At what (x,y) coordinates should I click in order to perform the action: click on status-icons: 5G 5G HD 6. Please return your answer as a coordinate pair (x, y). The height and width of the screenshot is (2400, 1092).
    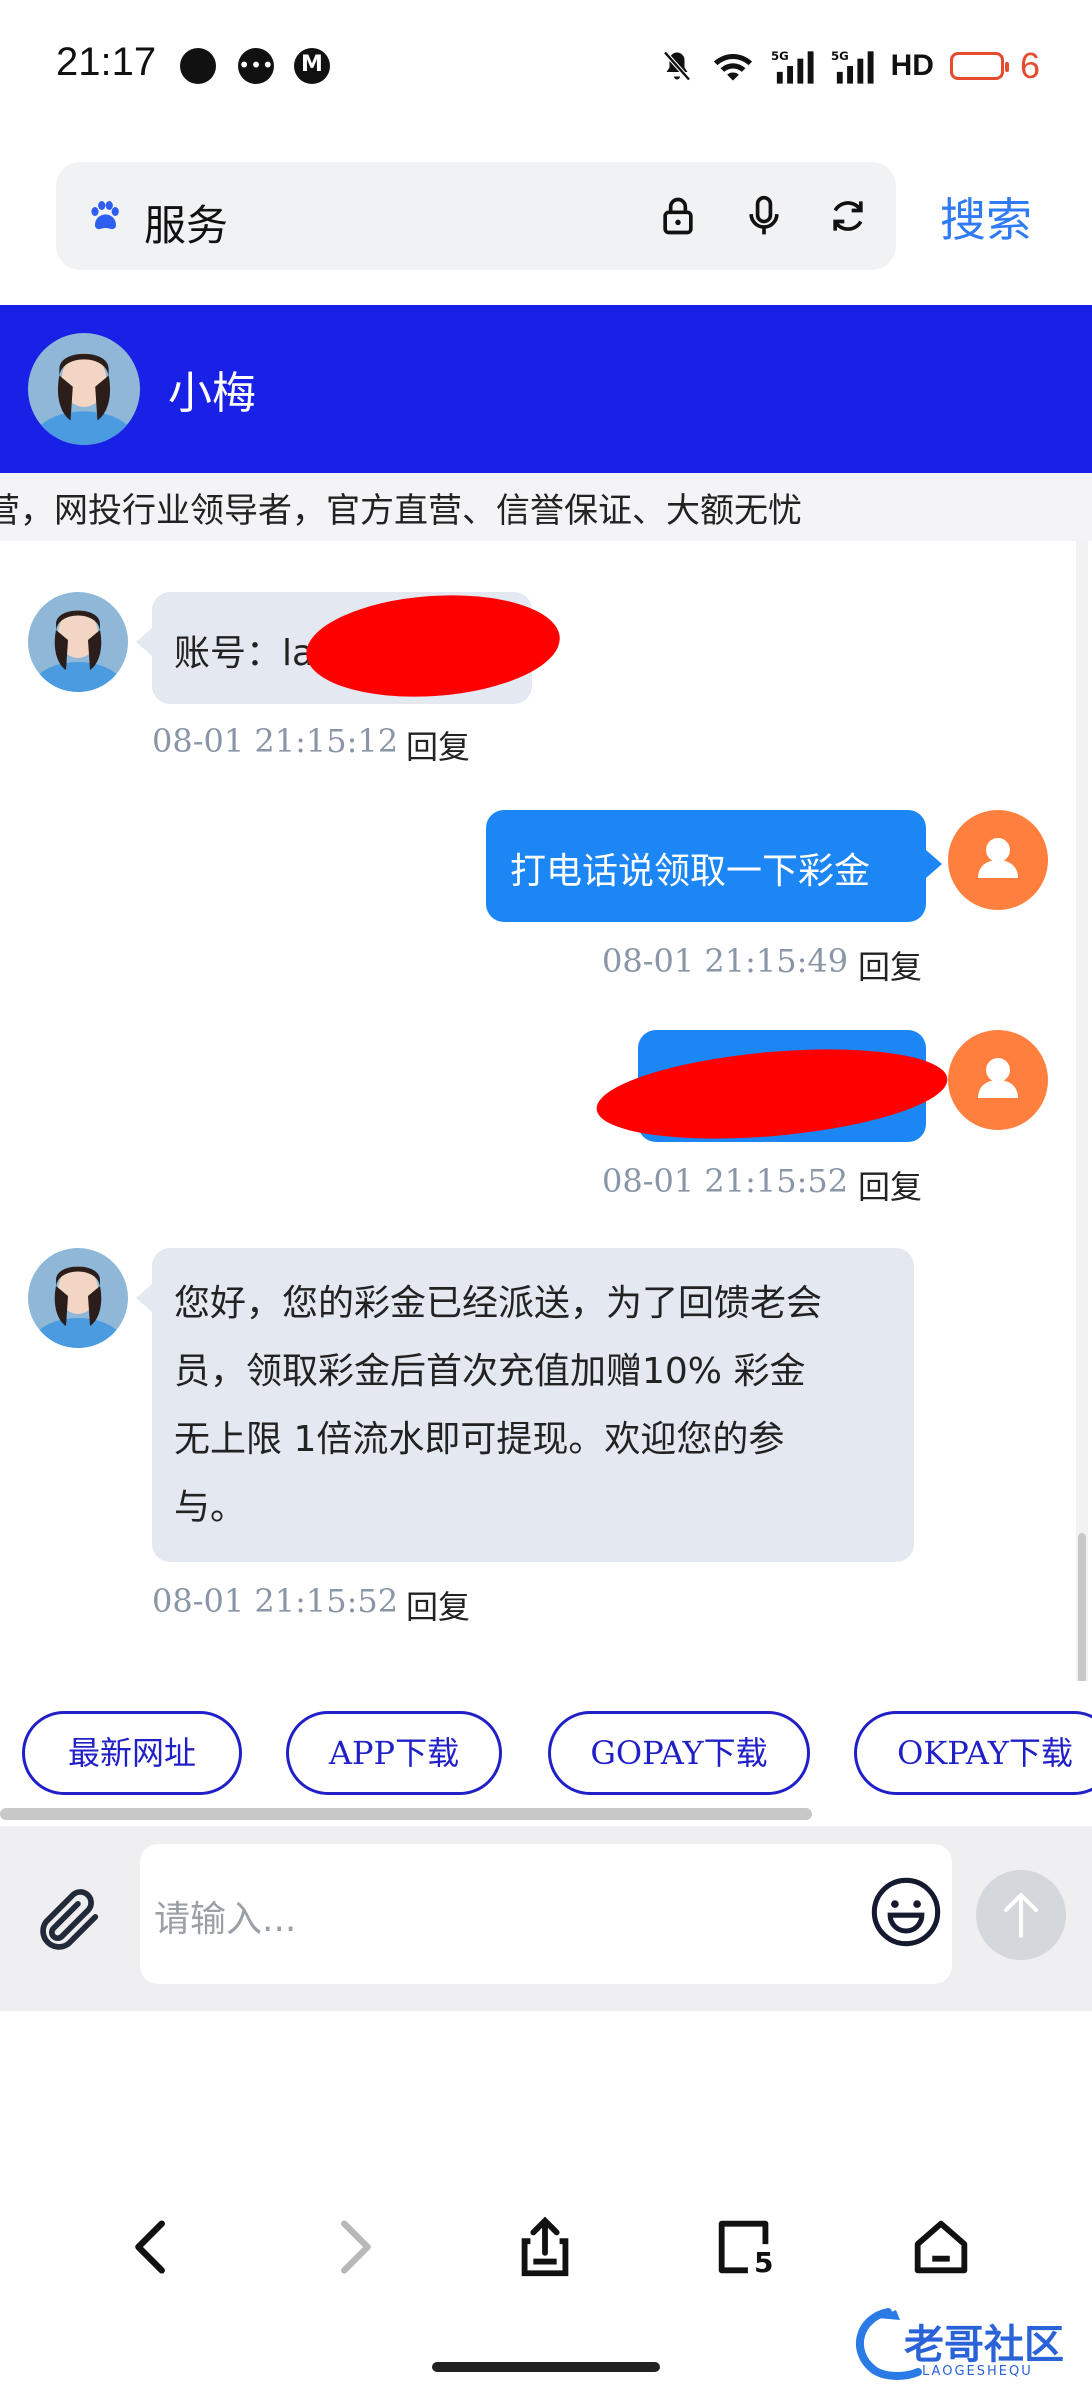
    Looking at the image, I should click on (849, 66).